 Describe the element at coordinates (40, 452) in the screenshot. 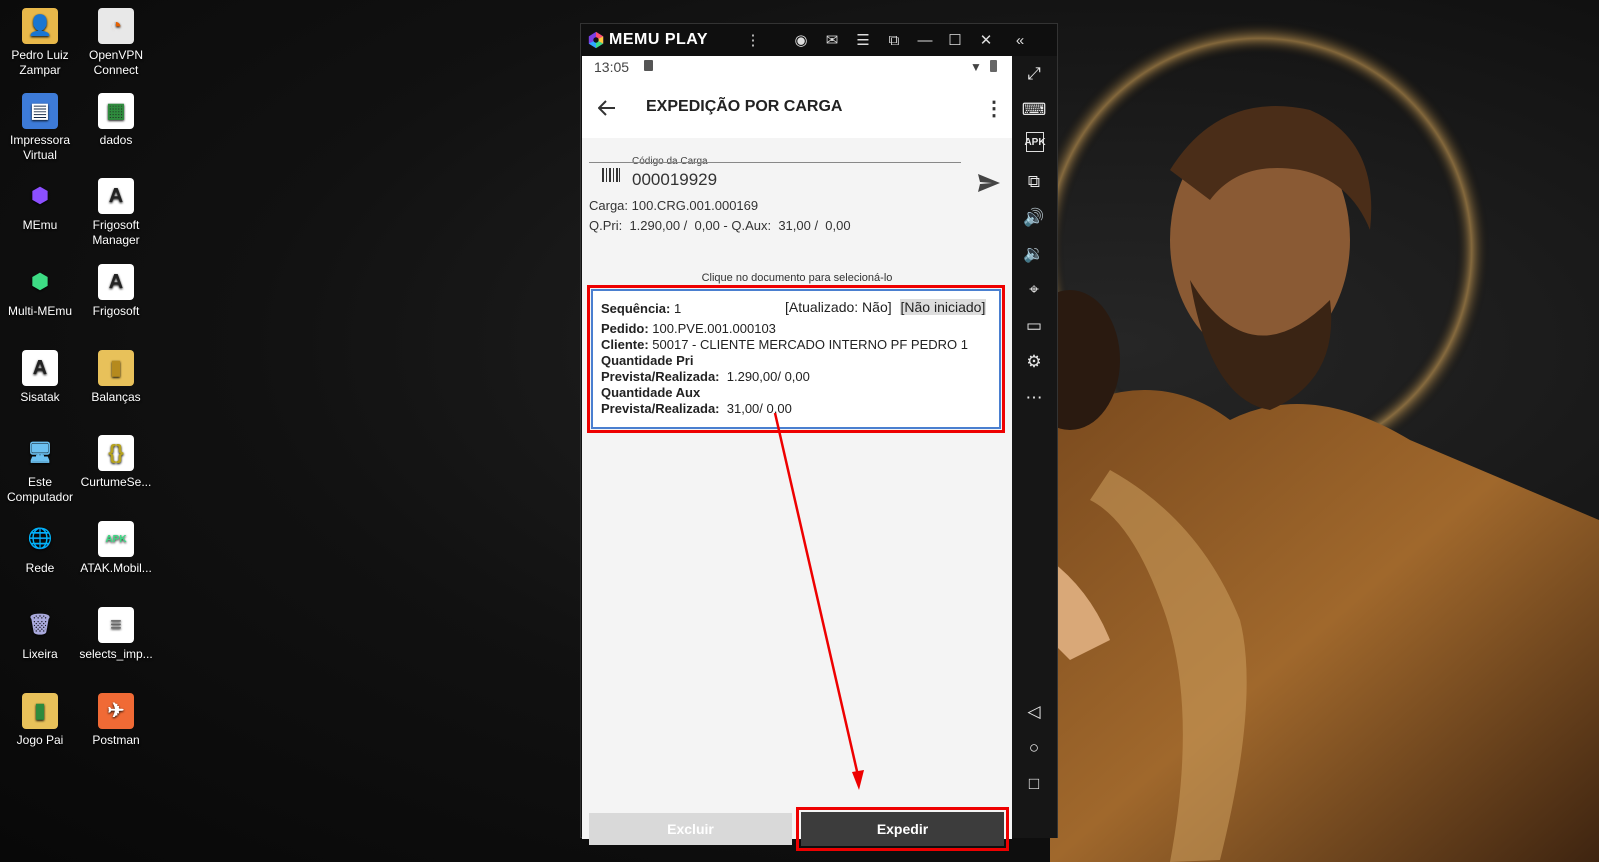

I see `computer-icon: 🖥` at that location.